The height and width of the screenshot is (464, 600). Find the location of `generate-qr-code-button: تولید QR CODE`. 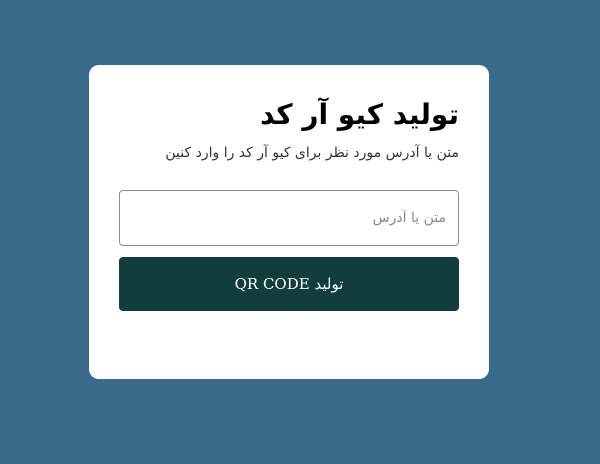

generate-qr-code-button: تولید QR CODE is located at coordinates (289, 284).